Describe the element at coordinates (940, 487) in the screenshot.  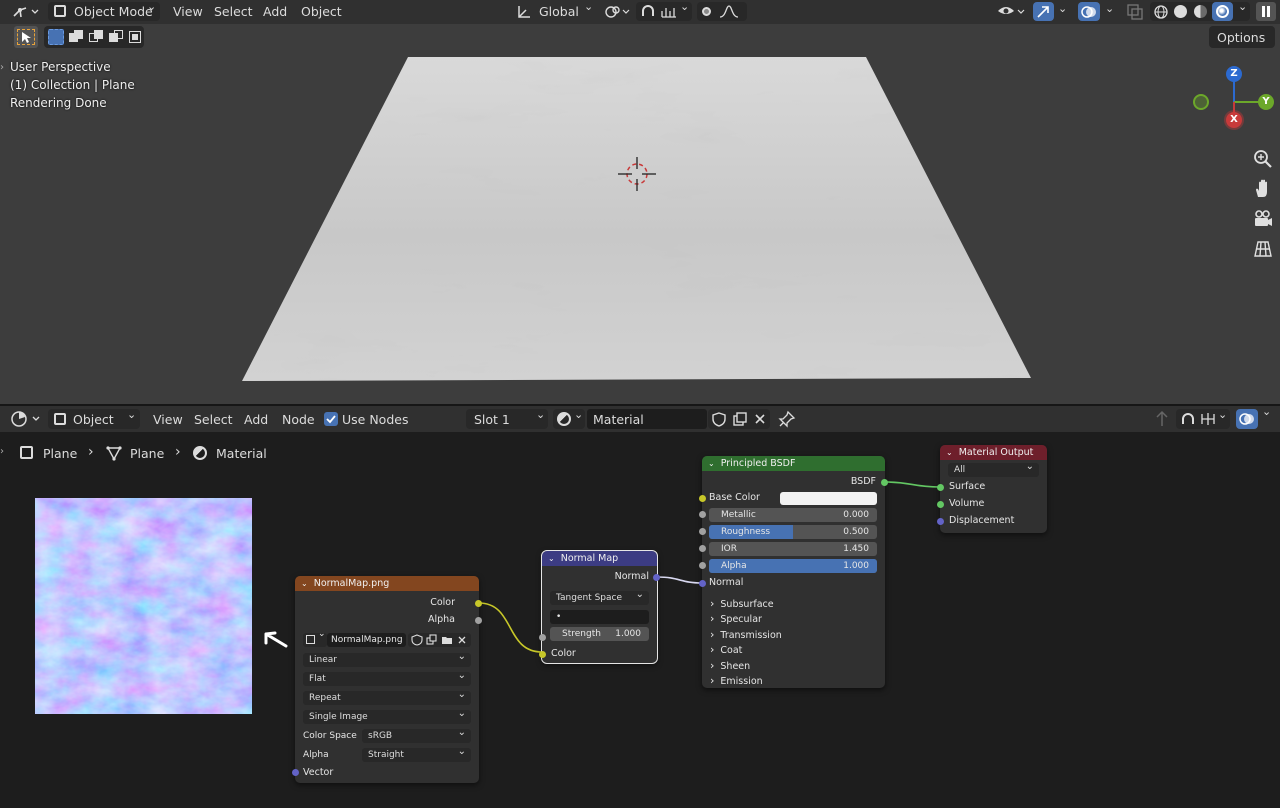
I see `input-surface-socket` at that location.